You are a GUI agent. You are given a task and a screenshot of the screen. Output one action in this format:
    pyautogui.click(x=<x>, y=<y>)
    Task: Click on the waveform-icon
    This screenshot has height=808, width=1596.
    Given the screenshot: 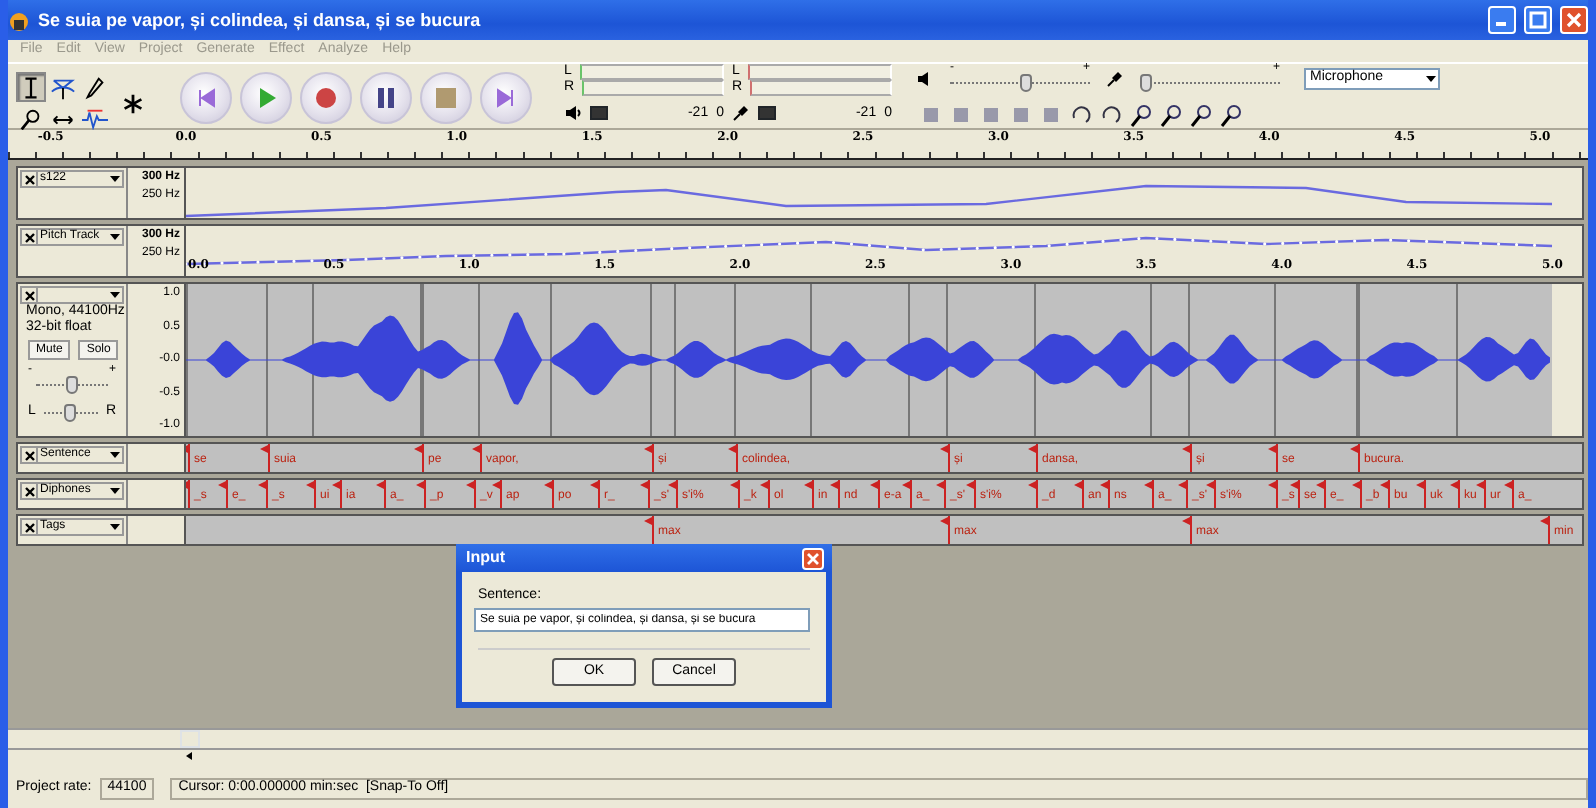 What is the action you would take?
    pyautogui.click(x=95, y=119)
    